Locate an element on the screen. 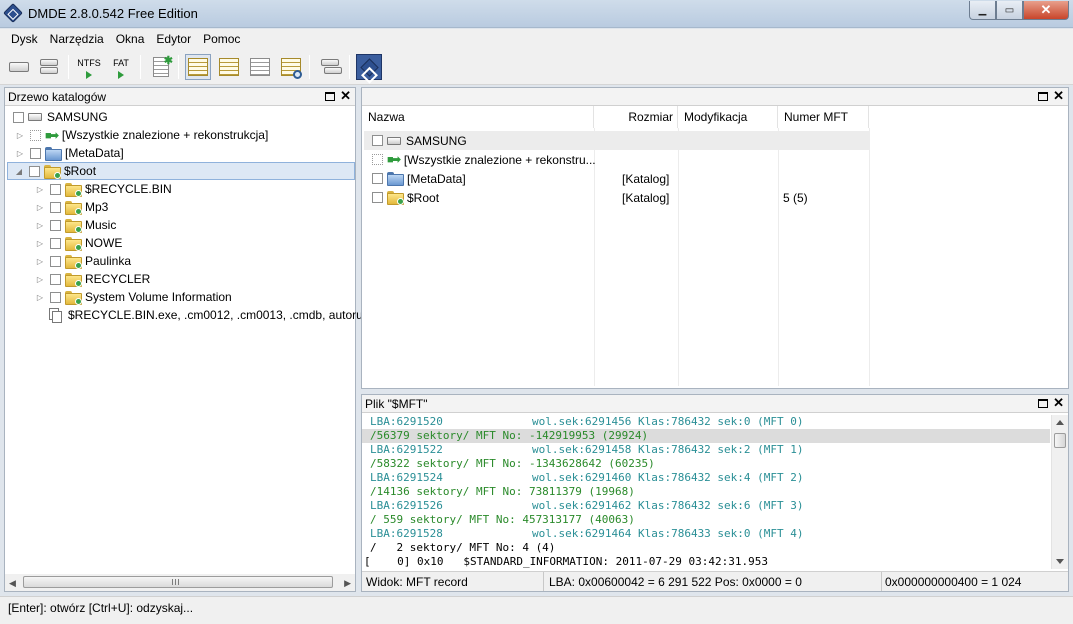 The width and height of the screenshot is (1073, 624). tree-item-root: ◢ $Root is located at coordinates (181, 171).